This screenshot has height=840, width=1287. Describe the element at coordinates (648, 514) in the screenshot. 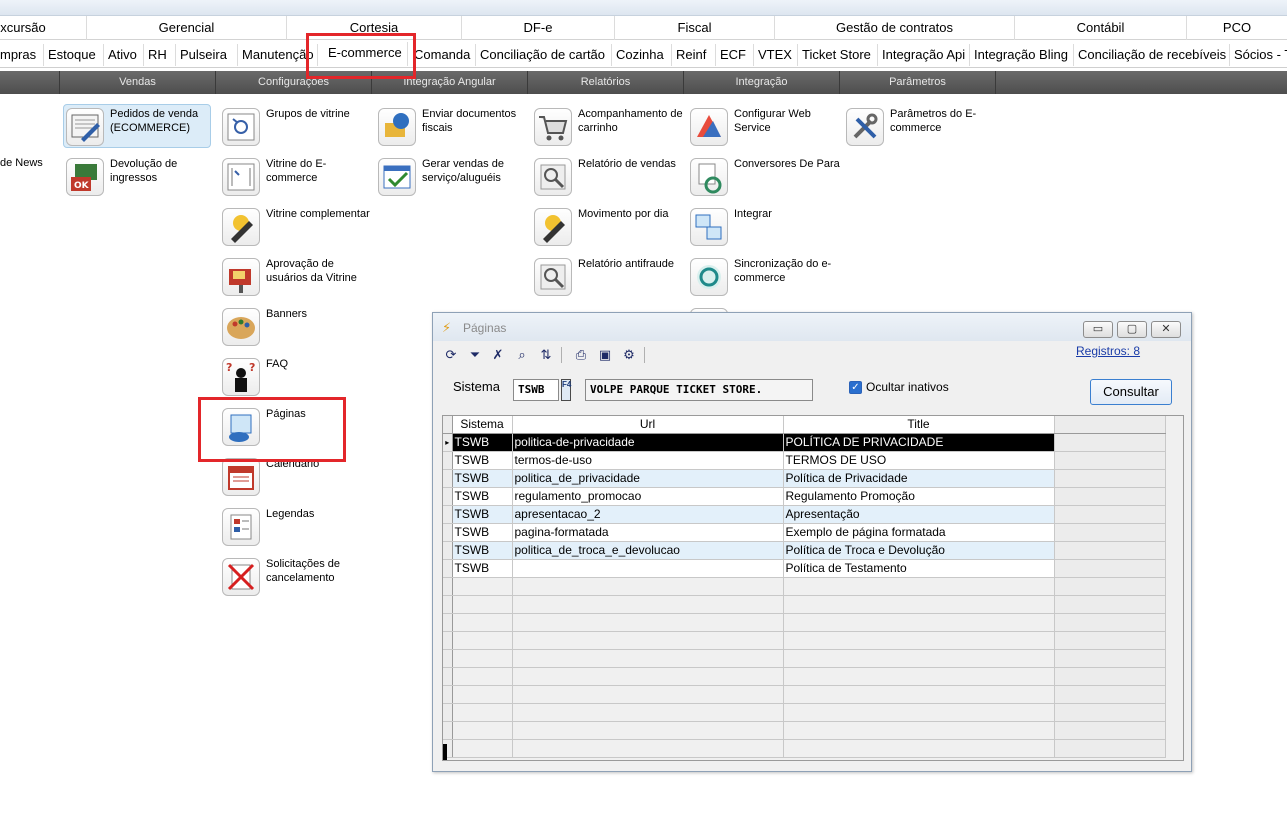

I see `cell-url: apresentacao_2` at that location.